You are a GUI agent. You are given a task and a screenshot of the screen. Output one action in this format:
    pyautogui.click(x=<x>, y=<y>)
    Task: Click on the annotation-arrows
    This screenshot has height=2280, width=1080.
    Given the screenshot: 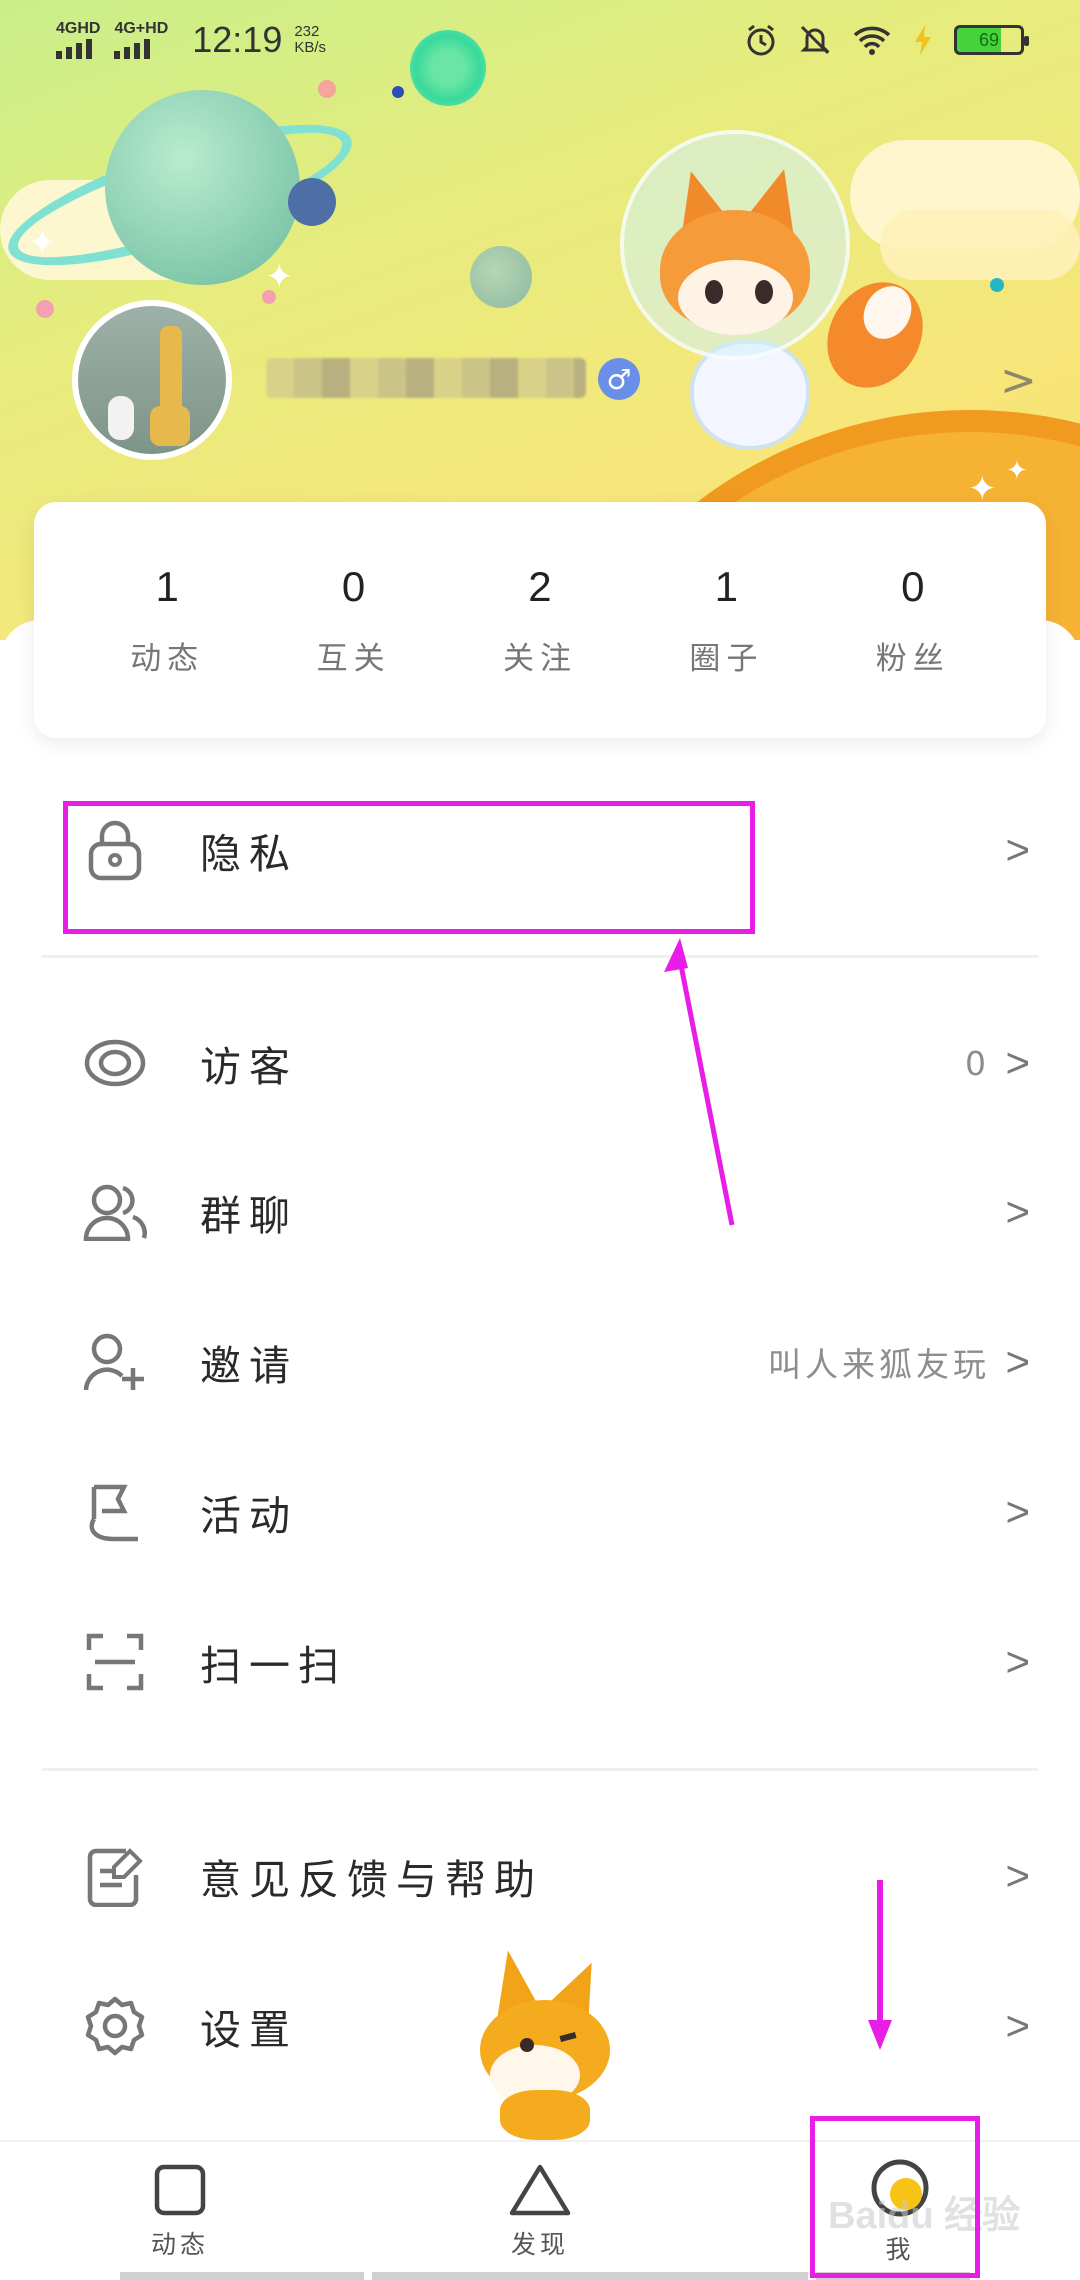 What is the action you would take?
    pyautogui.click(x=778, y=1494)
    